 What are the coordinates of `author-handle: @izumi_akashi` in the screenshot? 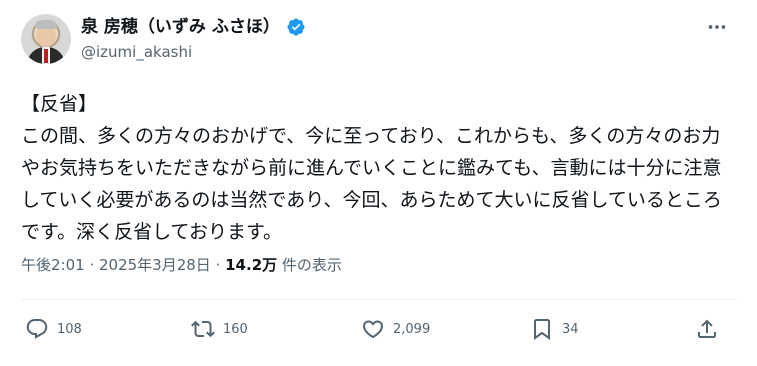 It's located at (136, 52).